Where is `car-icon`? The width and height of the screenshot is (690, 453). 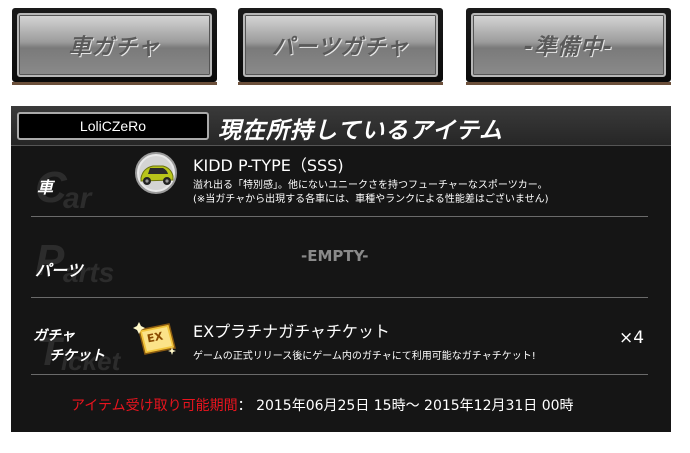
car-icon is located at coordinates (156, 173).